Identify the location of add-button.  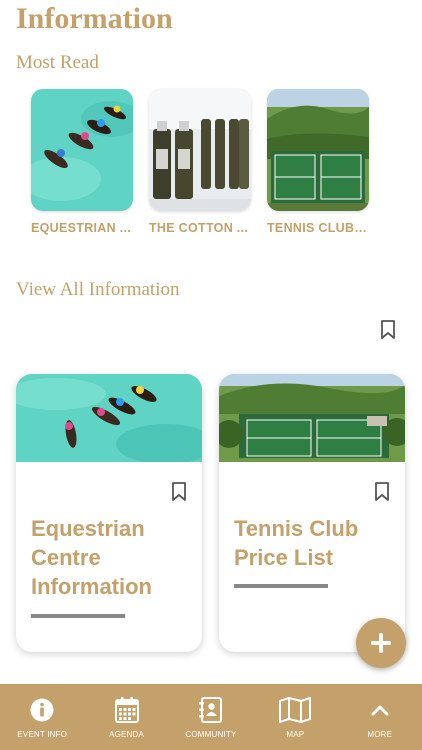
(381, 643).